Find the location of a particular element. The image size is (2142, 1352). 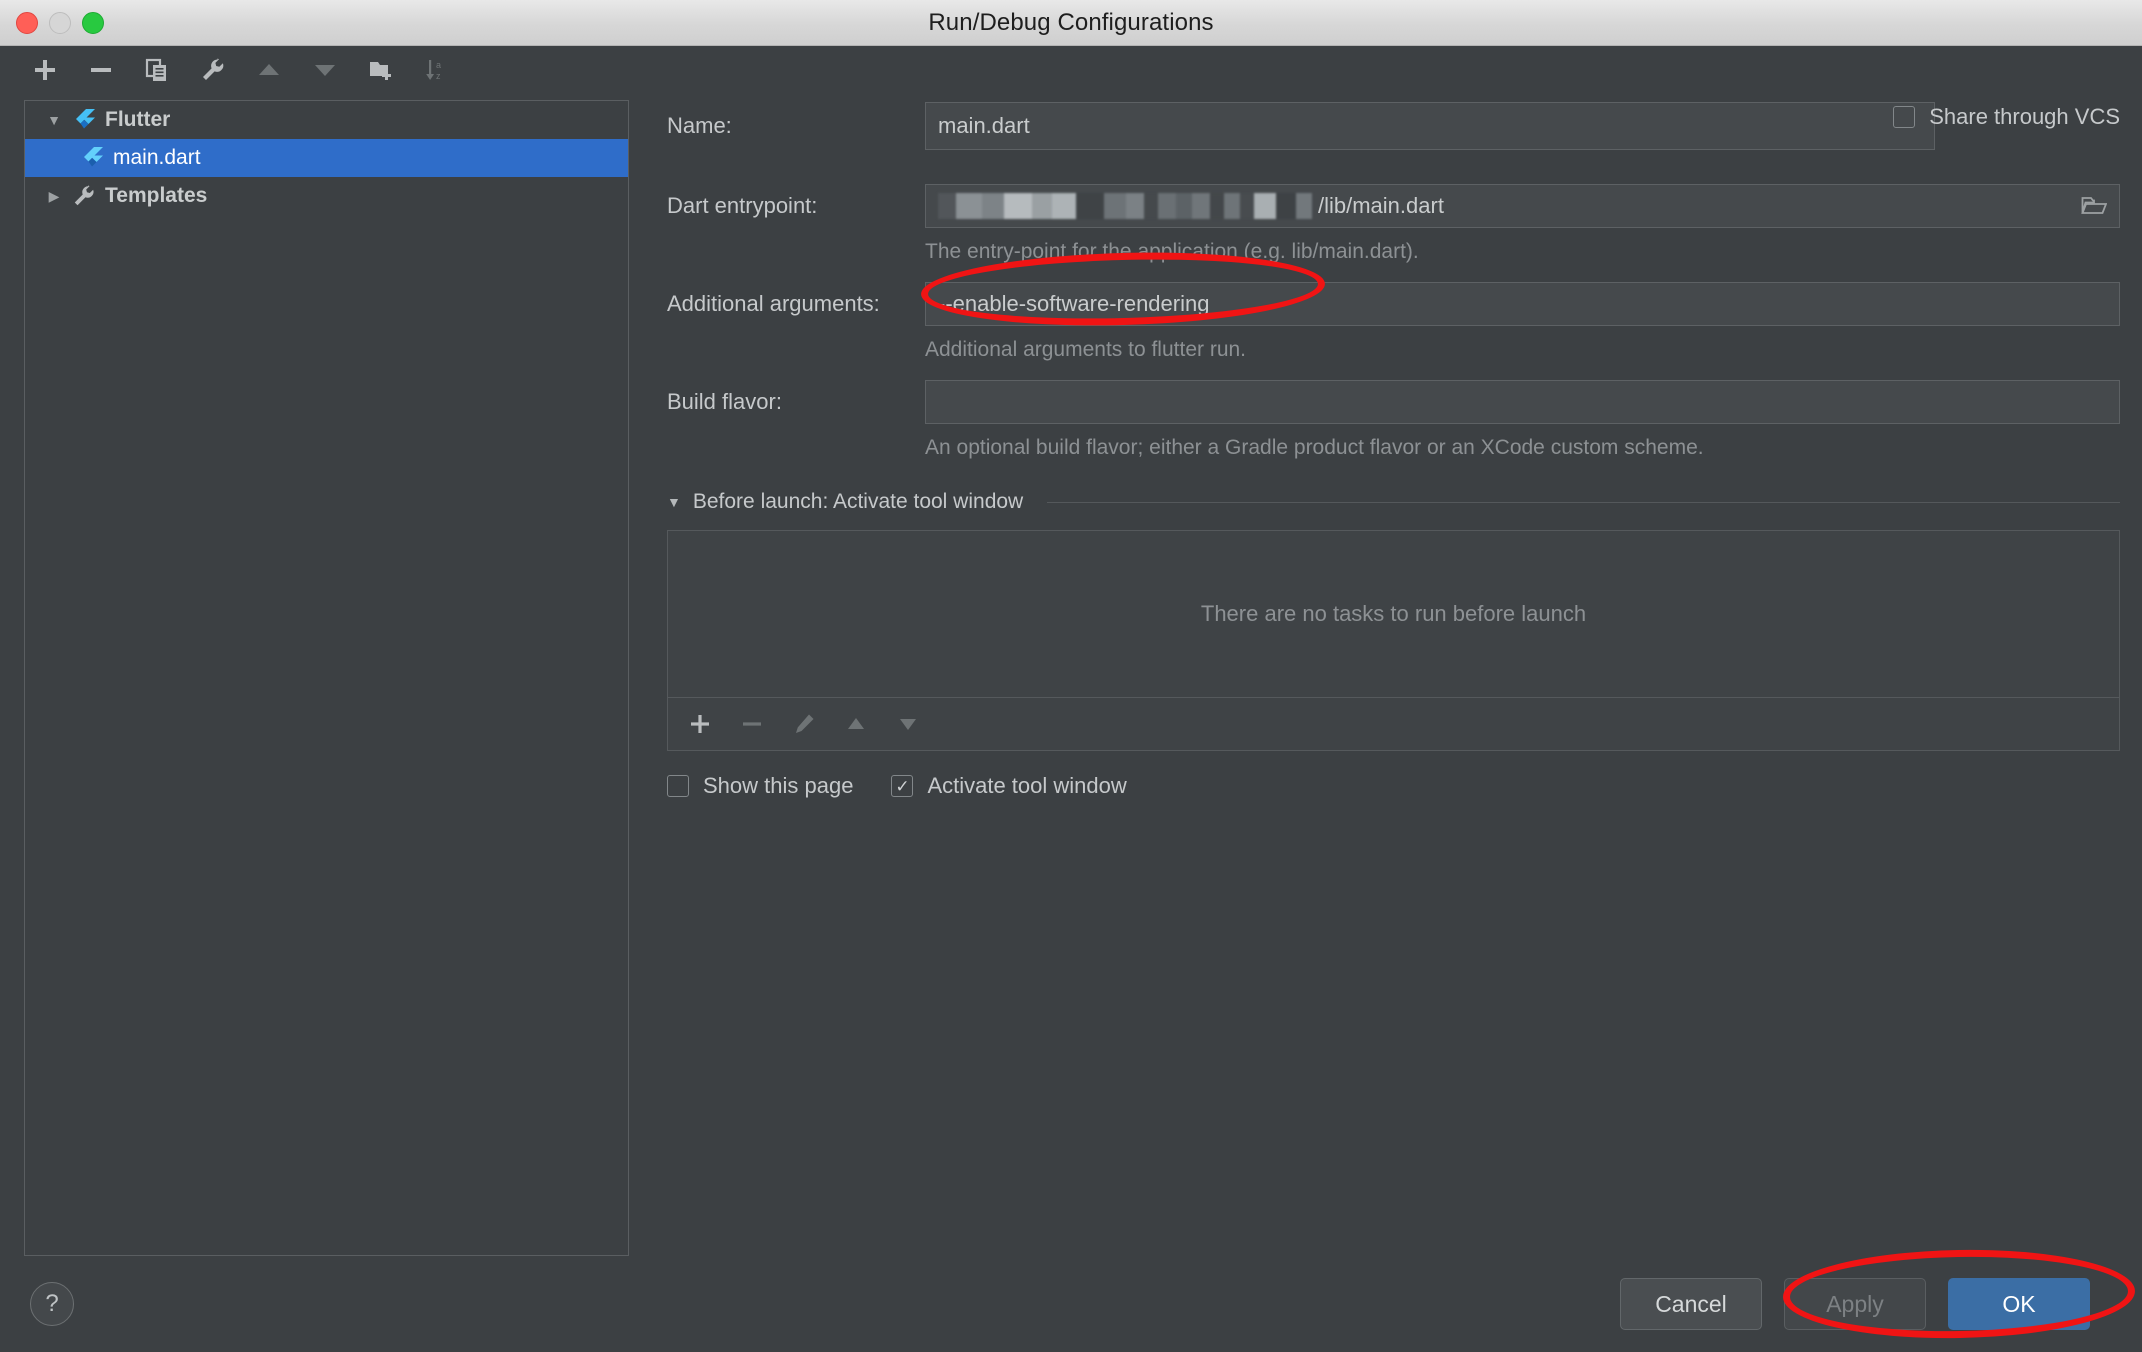

share-through-vcs-label: Share through VCS is located at coordinates (2024, 116).